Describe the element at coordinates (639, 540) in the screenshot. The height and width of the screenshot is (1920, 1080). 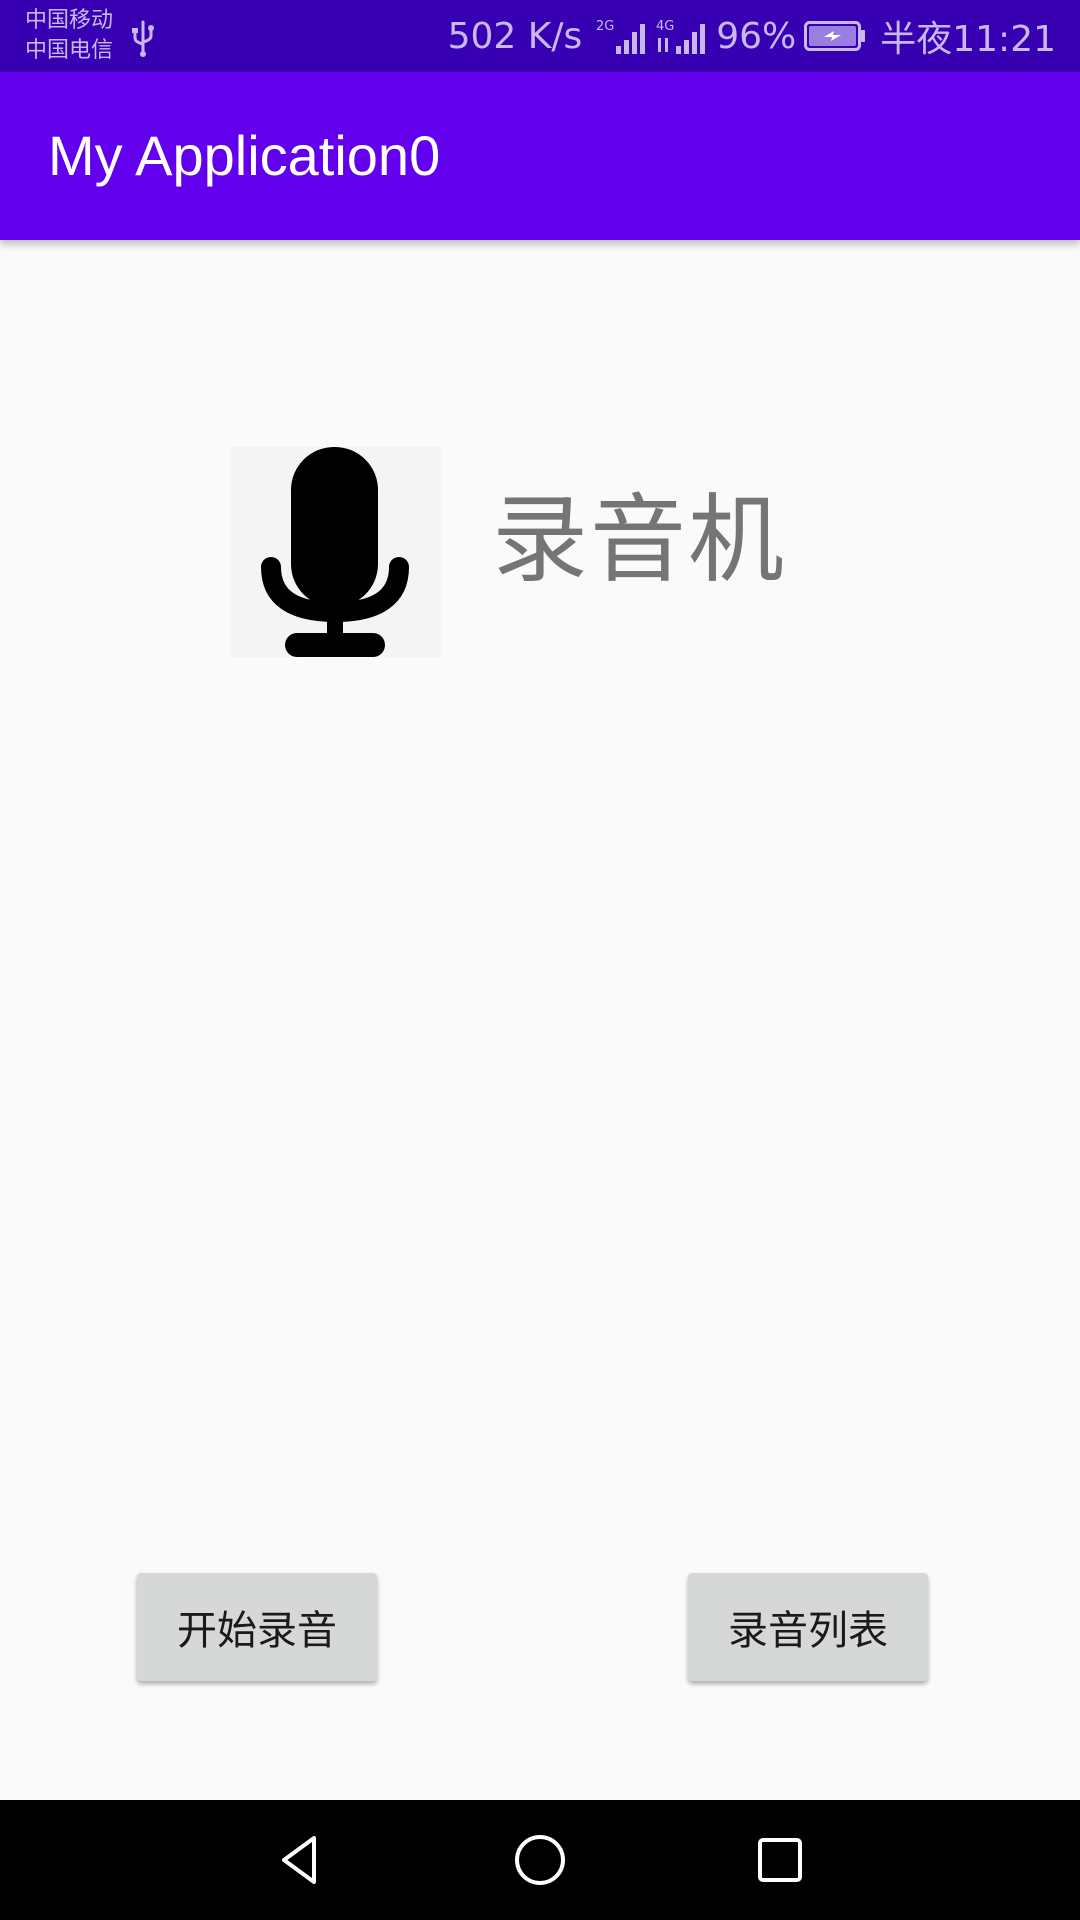
I see `page-heading: 录音机` at that location.